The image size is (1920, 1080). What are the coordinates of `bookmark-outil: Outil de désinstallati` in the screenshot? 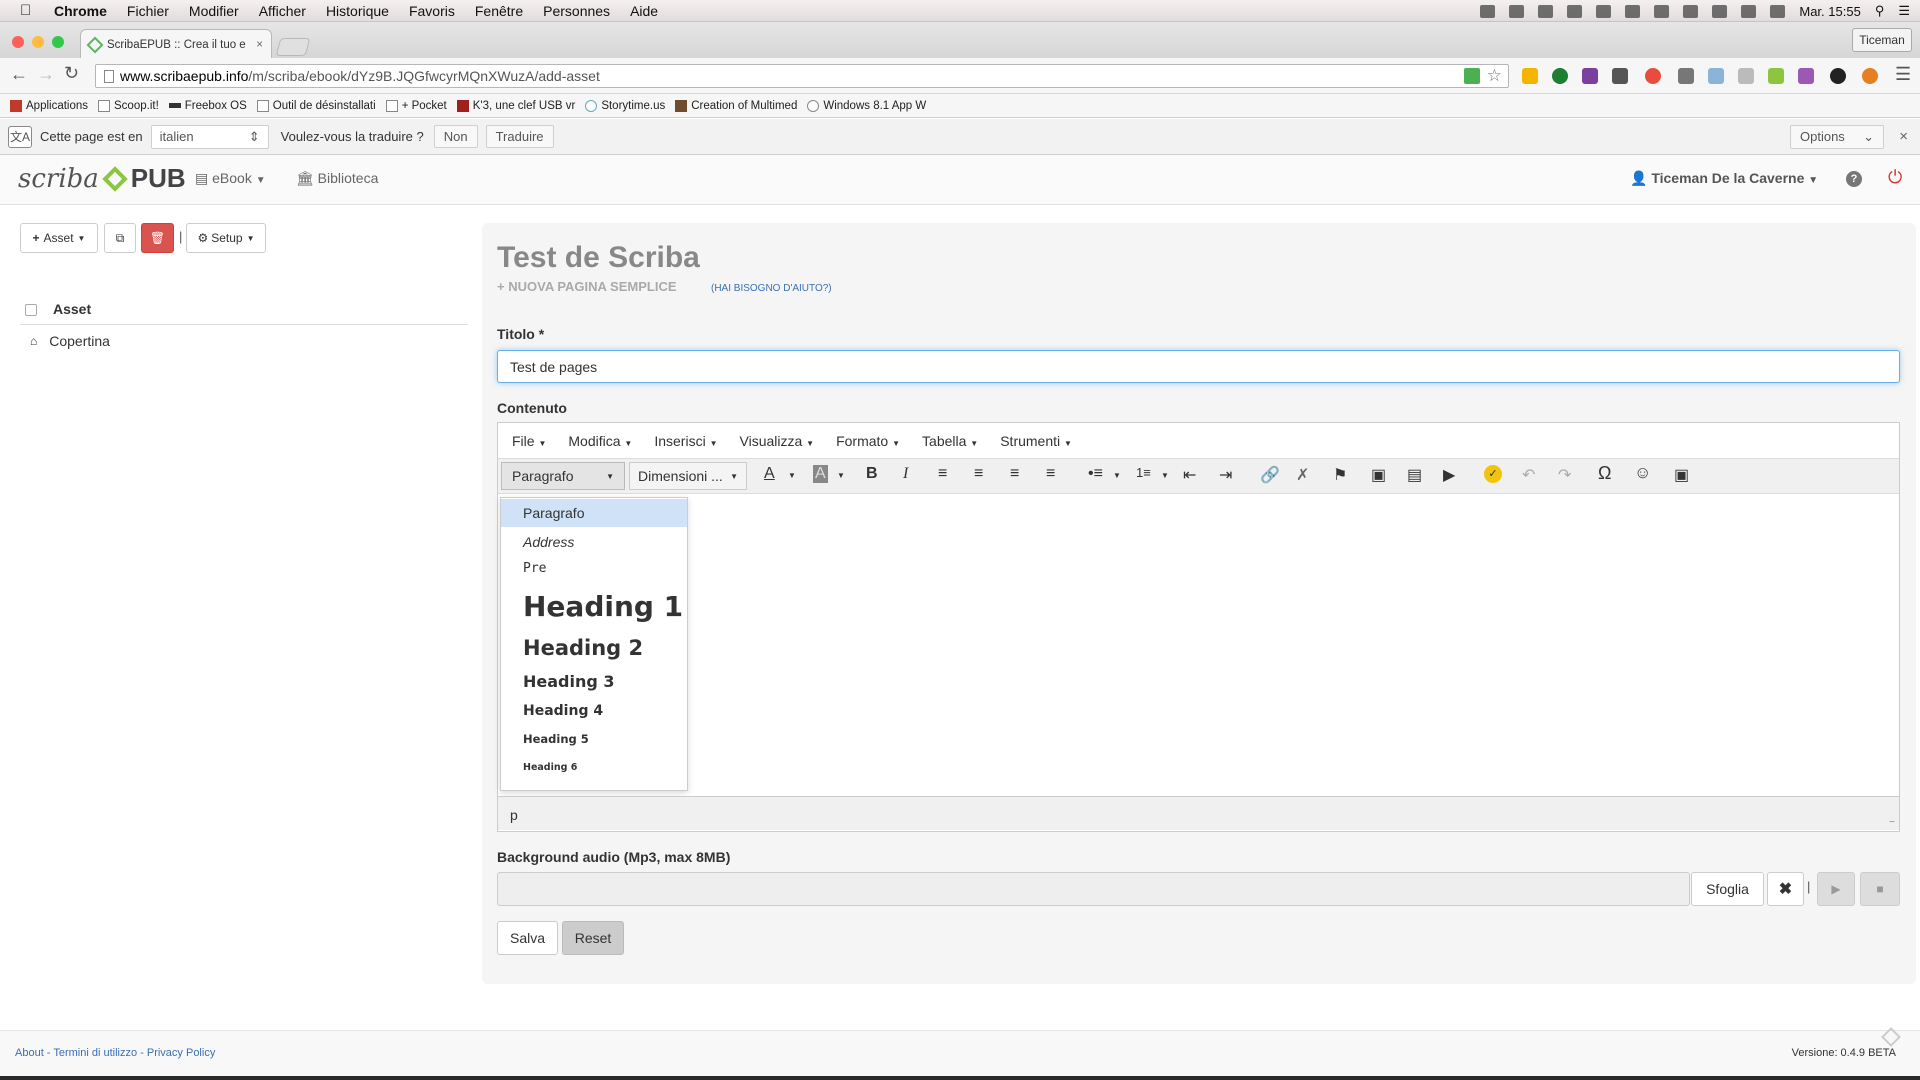 It's located at (316, 105).